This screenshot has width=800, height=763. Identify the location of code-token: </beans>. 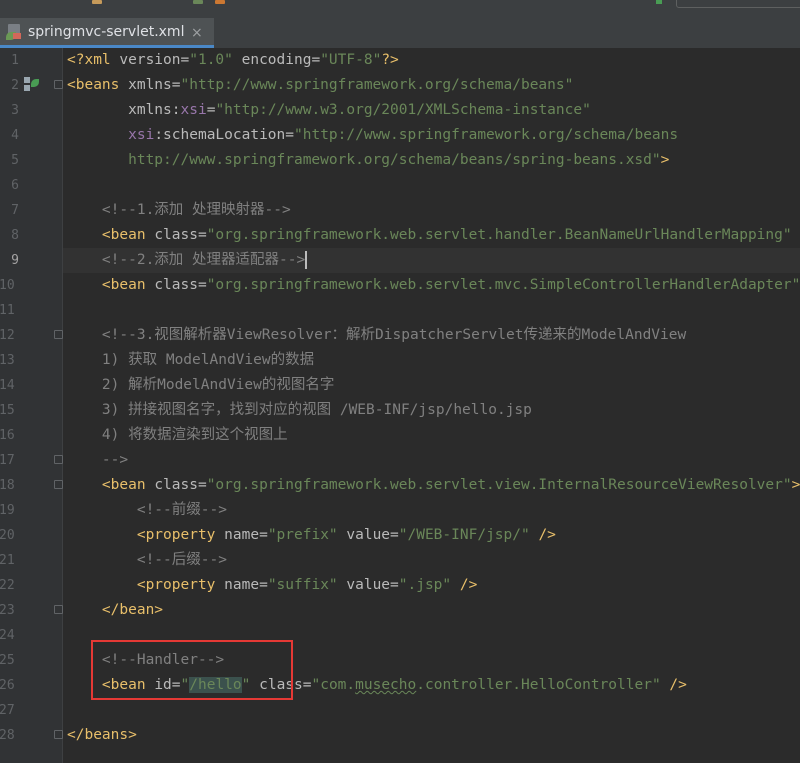
(102, 735).